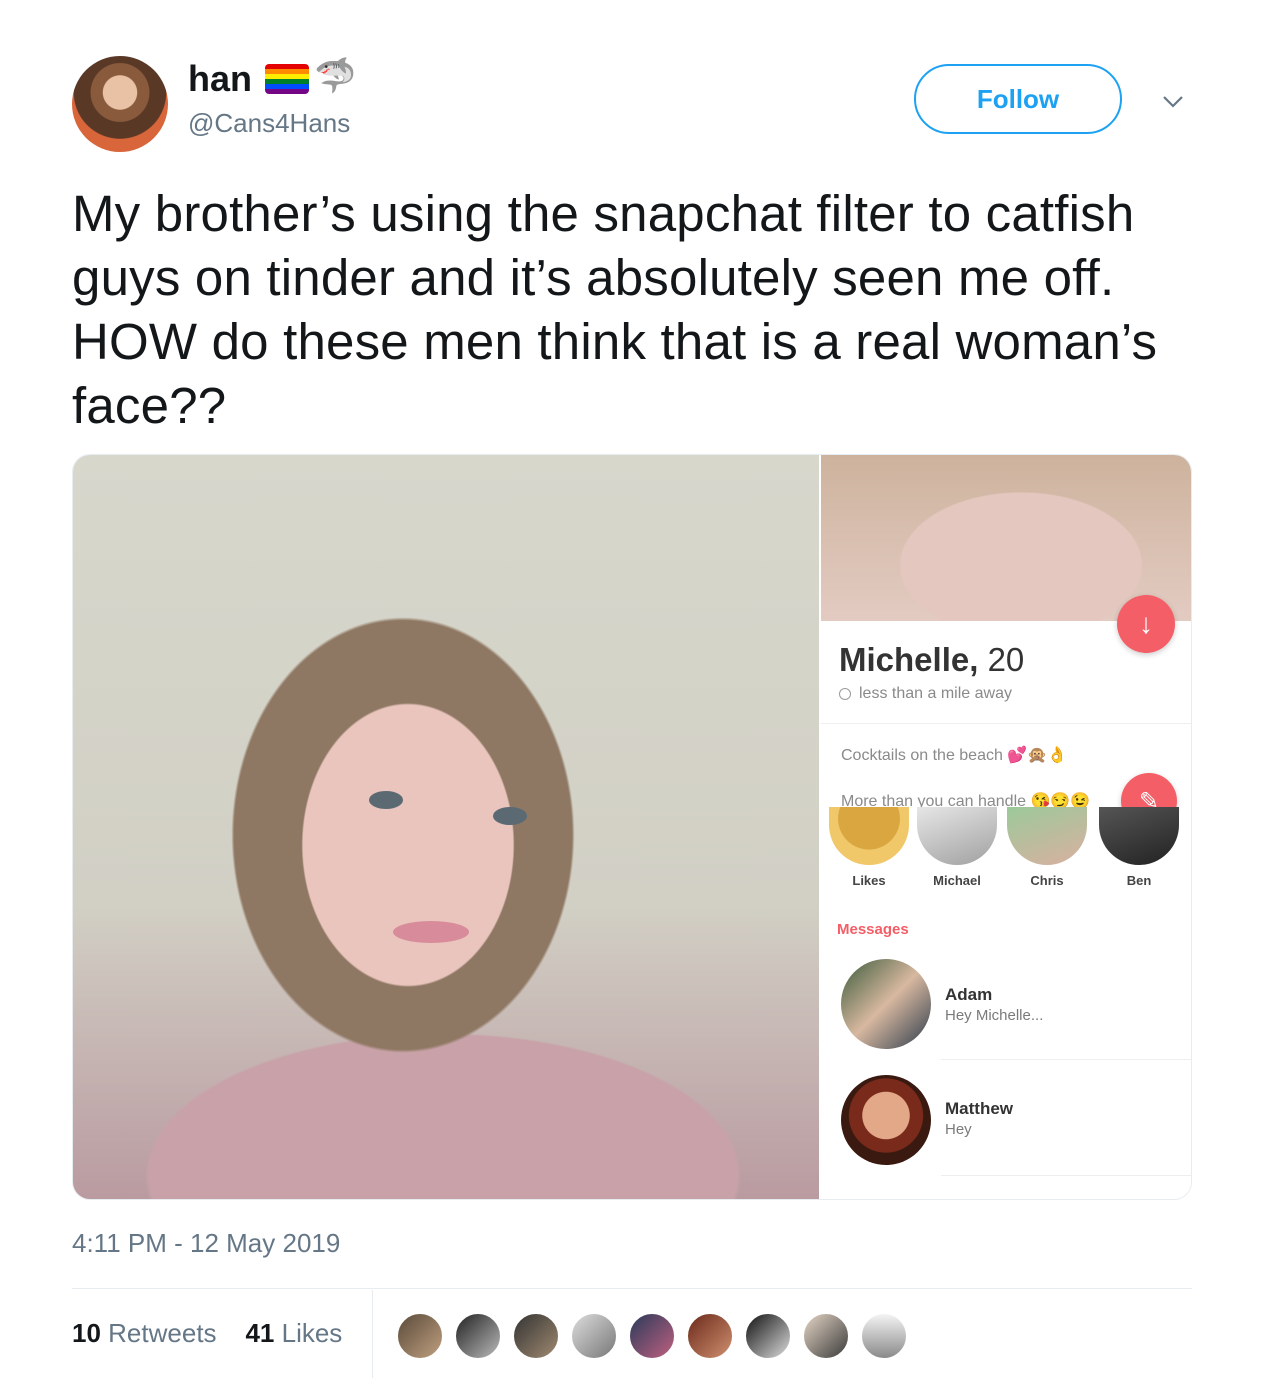  I want to click on message-preview: Hey, so click(958, 1129).